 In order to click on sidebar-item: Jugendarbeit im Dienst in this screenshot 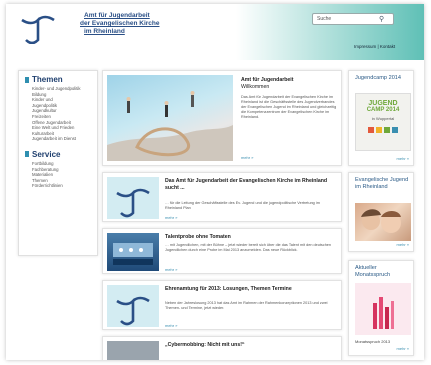, I will do `click(58, 139)`.